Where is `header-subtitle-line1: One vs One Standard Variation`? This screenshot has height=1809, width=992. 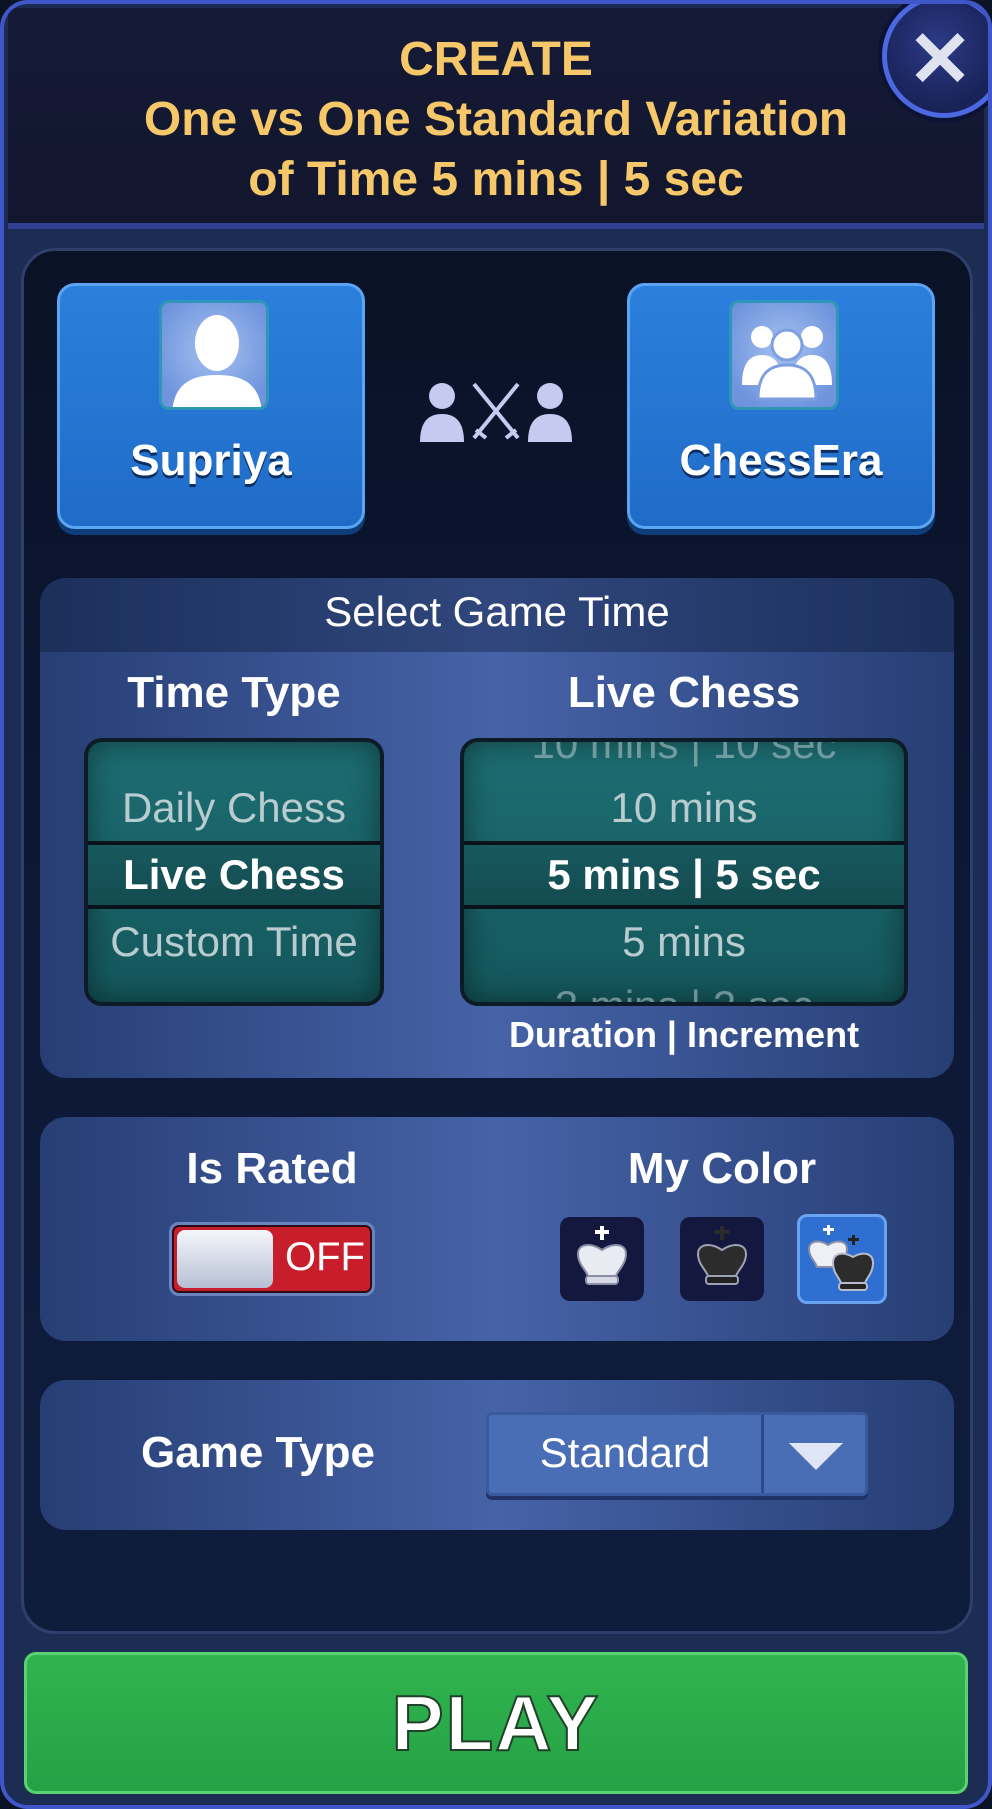 header-subtitle-line1: One vs One Standard Variation is located at coordinates (496, 119).